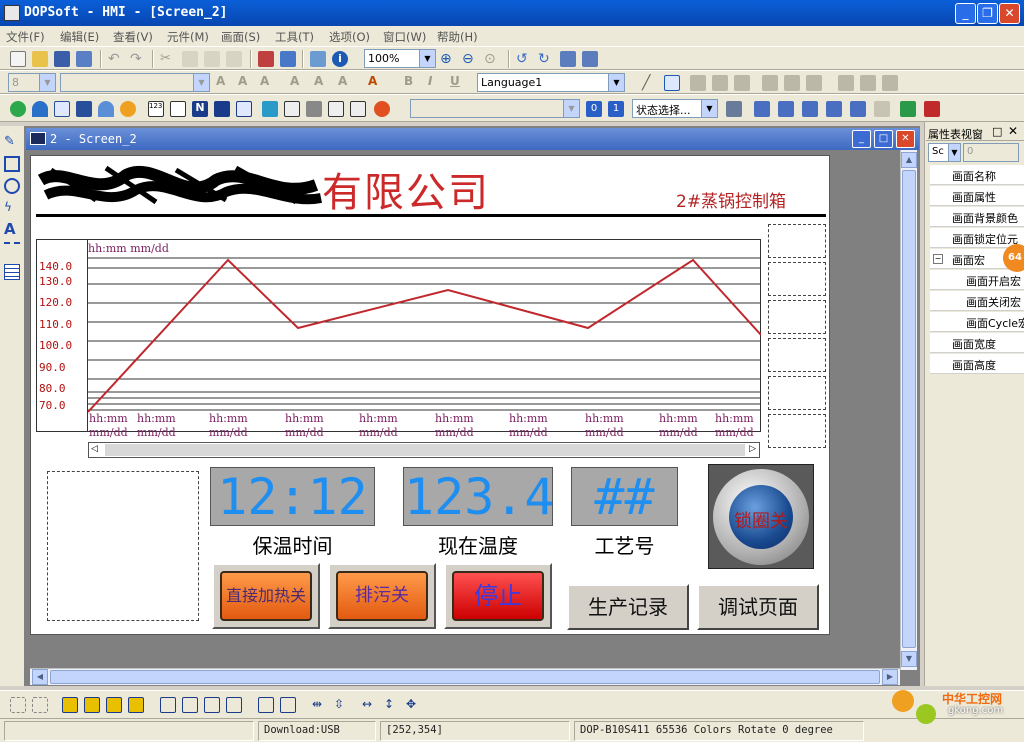 This screenshot has height=742, width=1024. What do you see at coordinates (12, 272) in the screenshot?
I see `grid-table-icon` at bounding box center [12, 272].